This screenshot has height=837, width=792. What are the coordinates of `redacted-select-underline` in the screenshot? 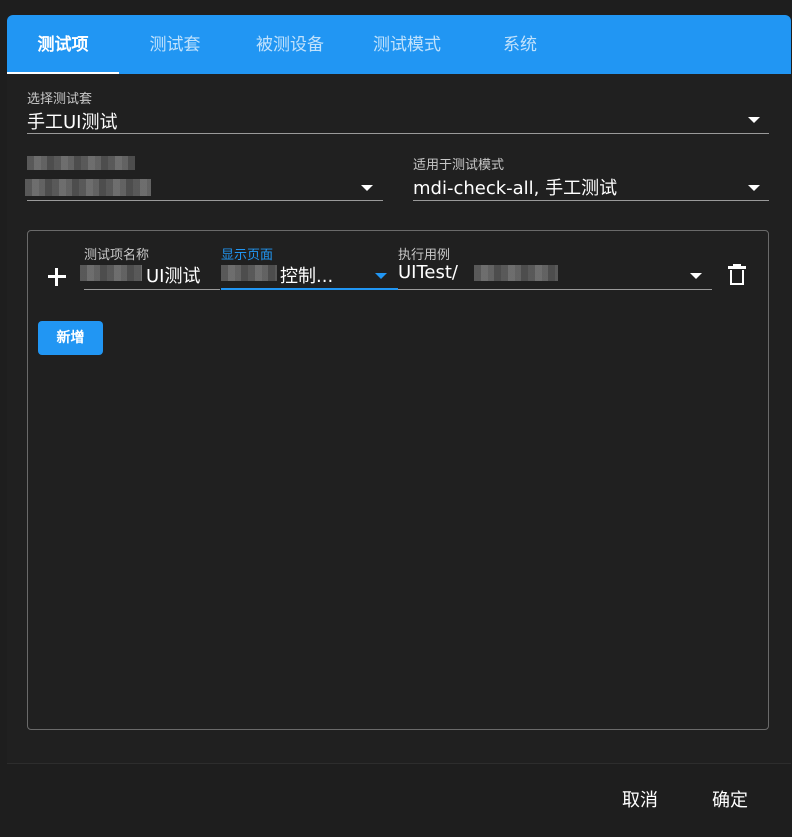 It's located at (205, 200).